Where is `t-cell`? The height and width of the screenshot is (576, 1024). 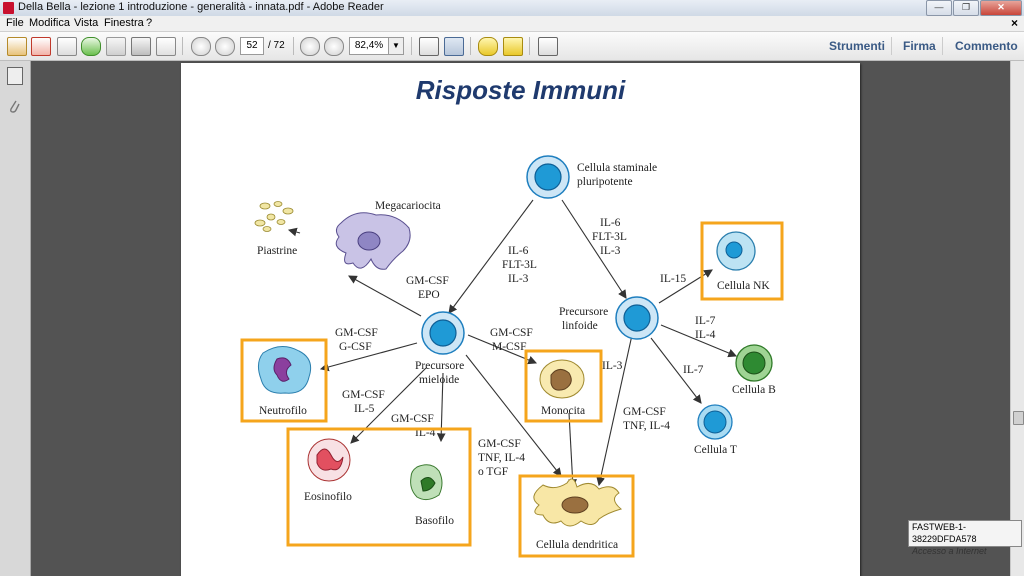 t-cell is located at coordinates (715, 422).